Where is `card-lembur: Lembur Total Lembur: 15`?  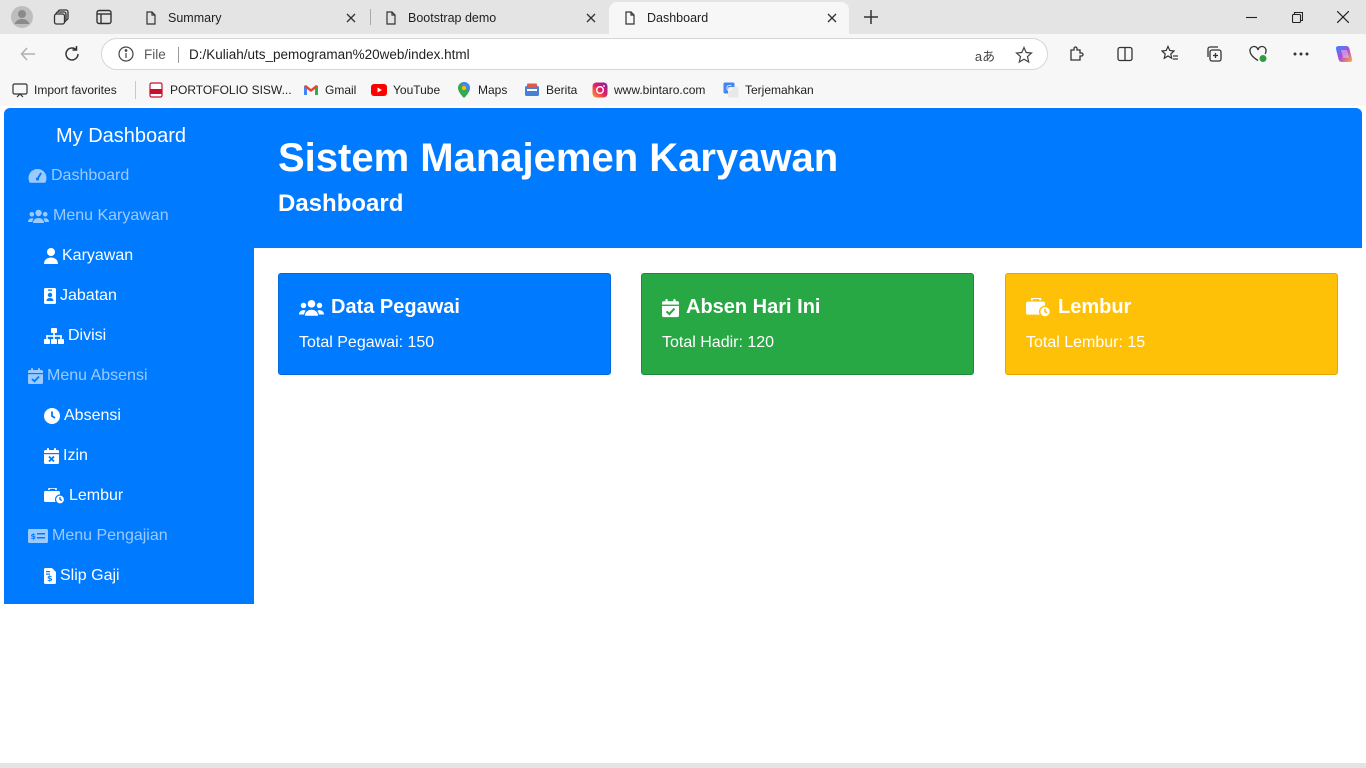
card-lembur: Lembur Total Lembur: 15 is located at coordinates (1171, 324).